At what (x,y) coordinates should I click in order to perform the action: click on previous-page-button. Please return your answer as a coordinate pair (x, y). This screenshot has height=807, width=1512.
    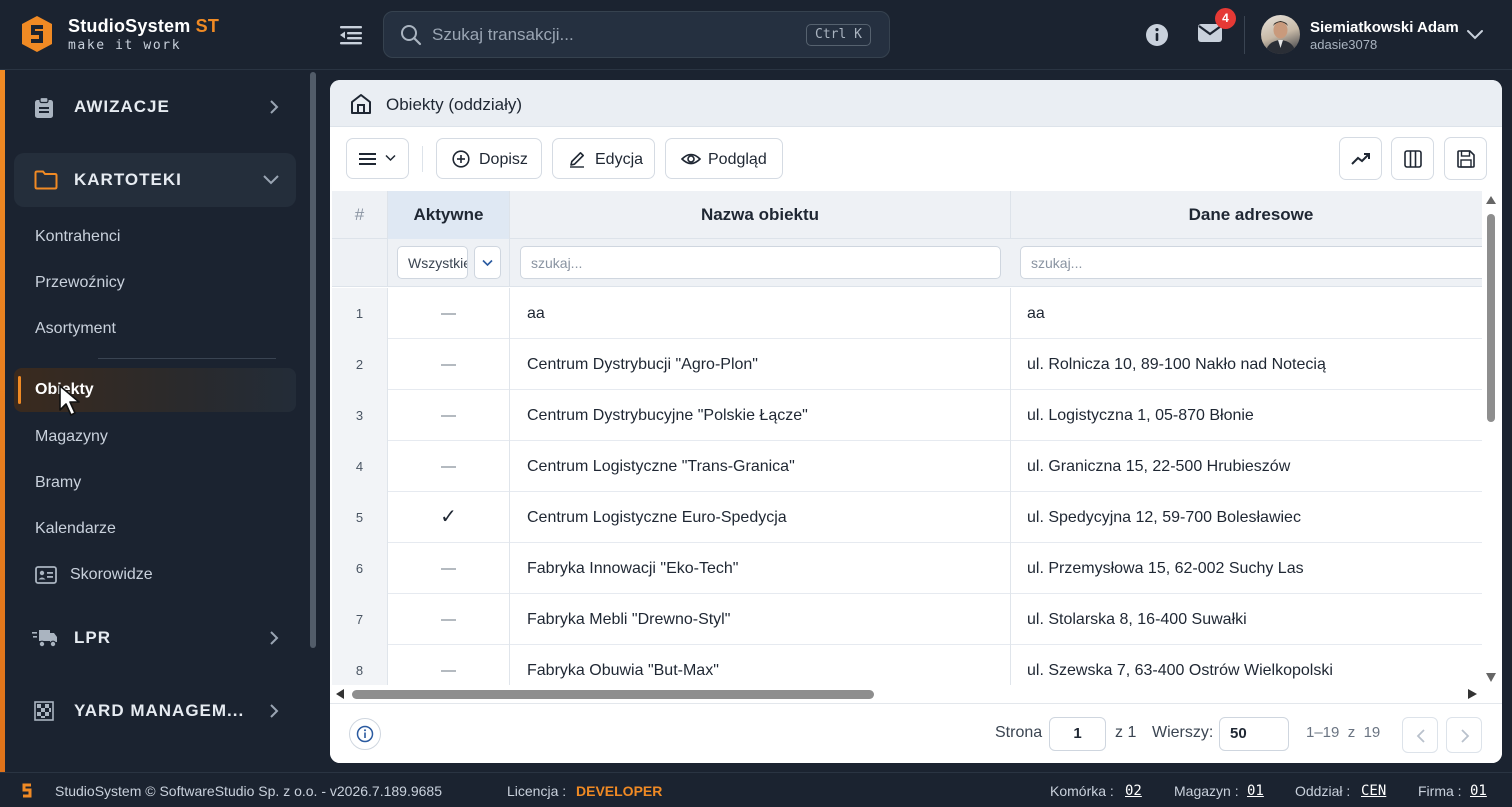
    Looking at the image, I should click on (1420, 735).